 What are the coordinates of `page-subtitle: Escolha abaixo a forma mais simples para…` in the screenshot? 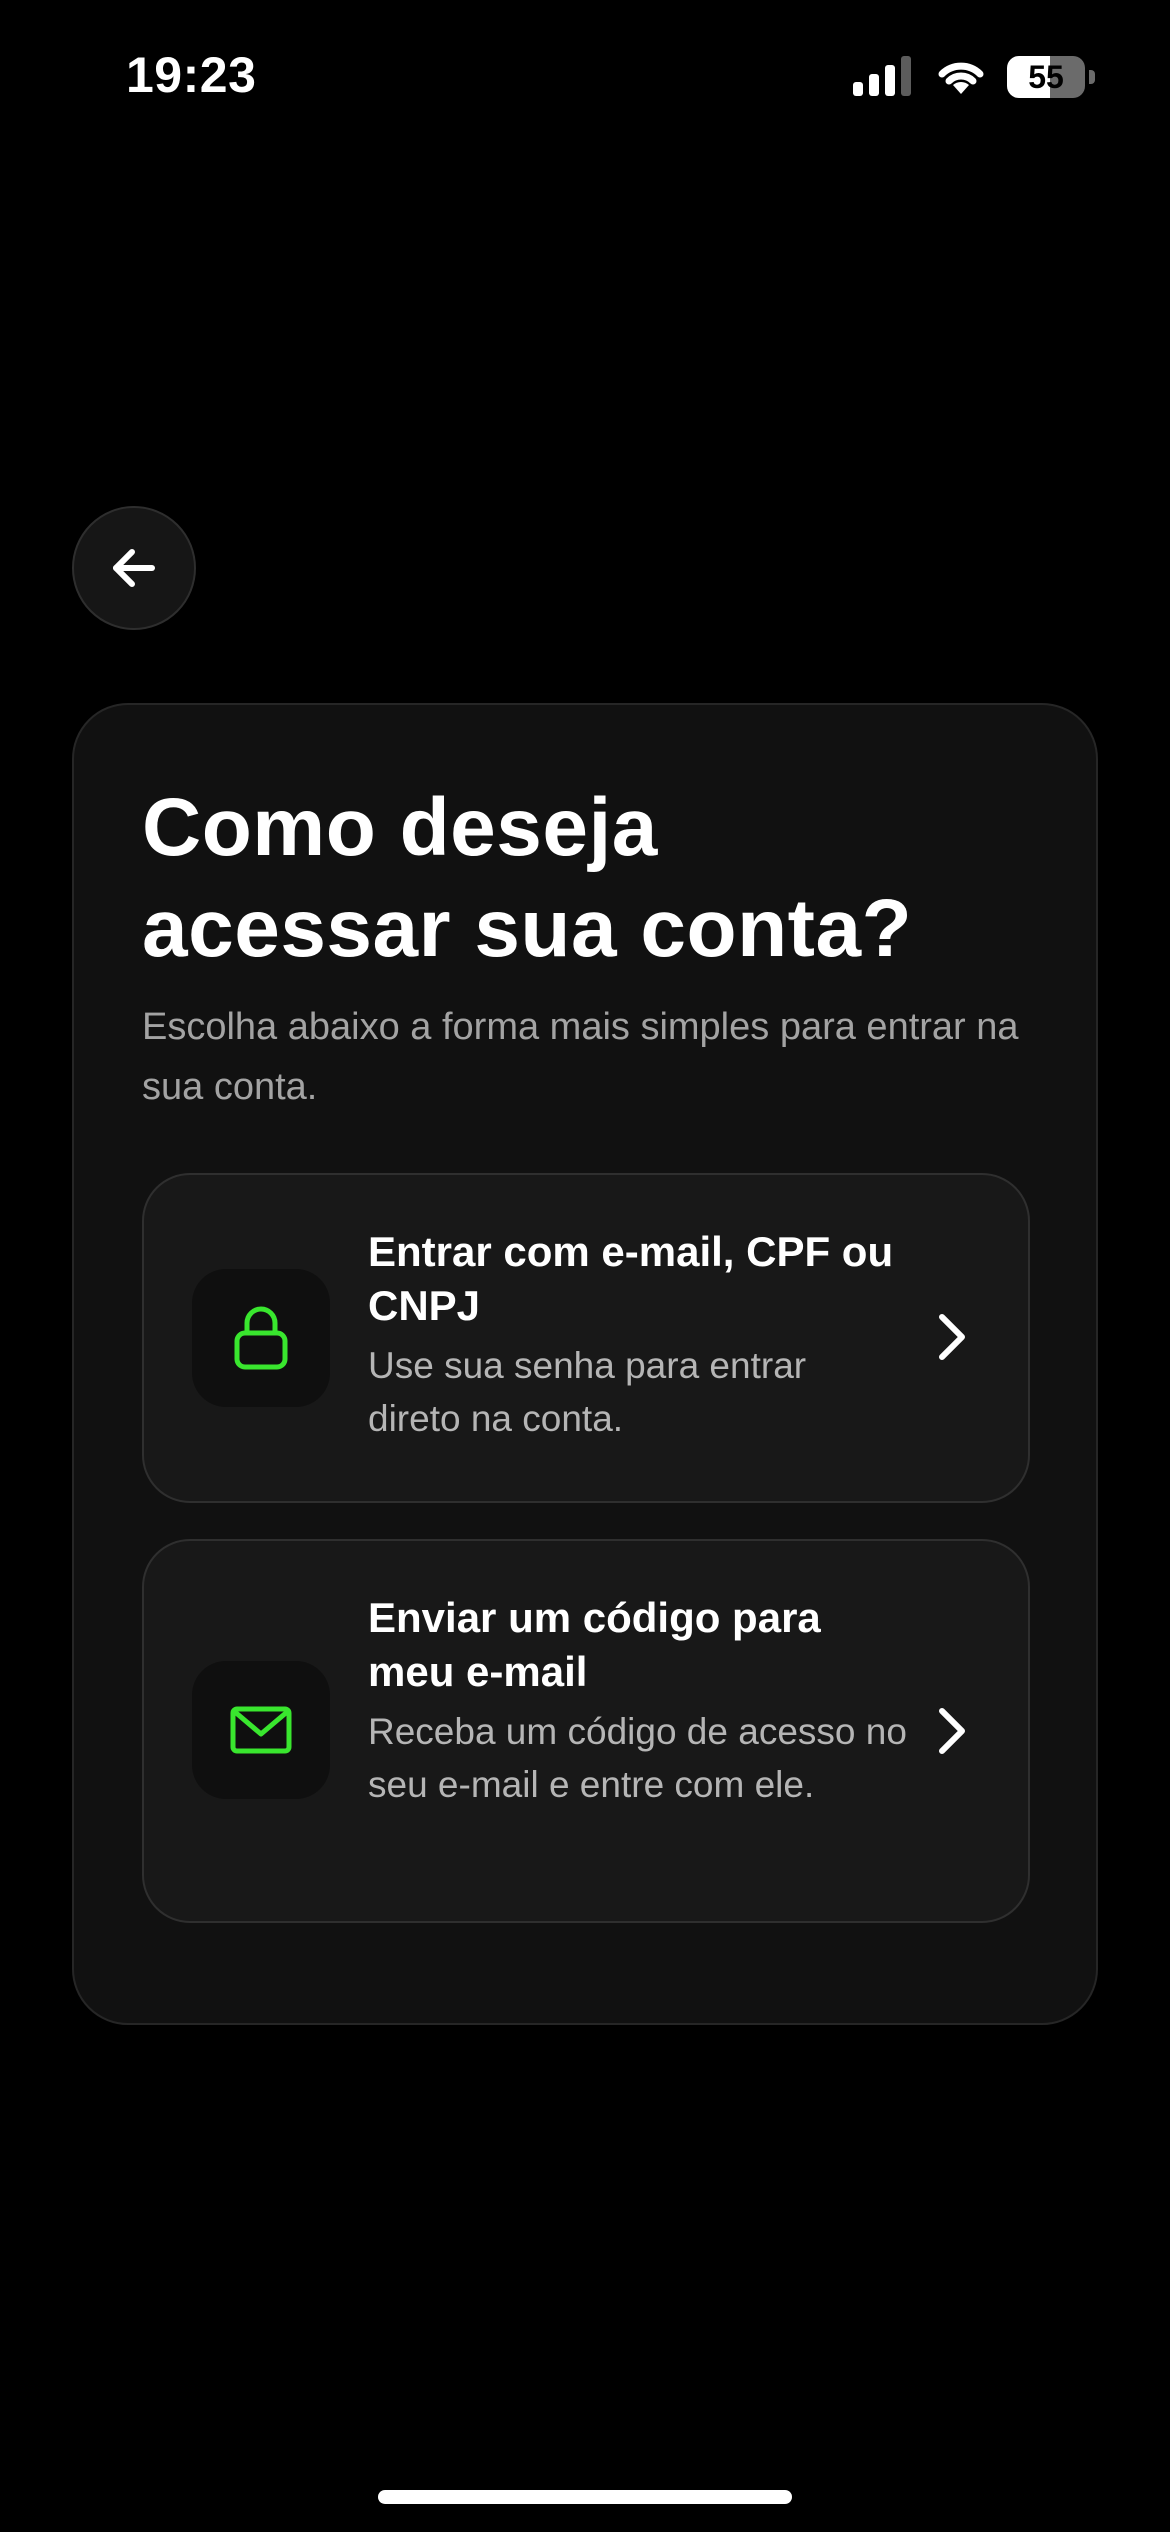 It's located at (580, 1057).